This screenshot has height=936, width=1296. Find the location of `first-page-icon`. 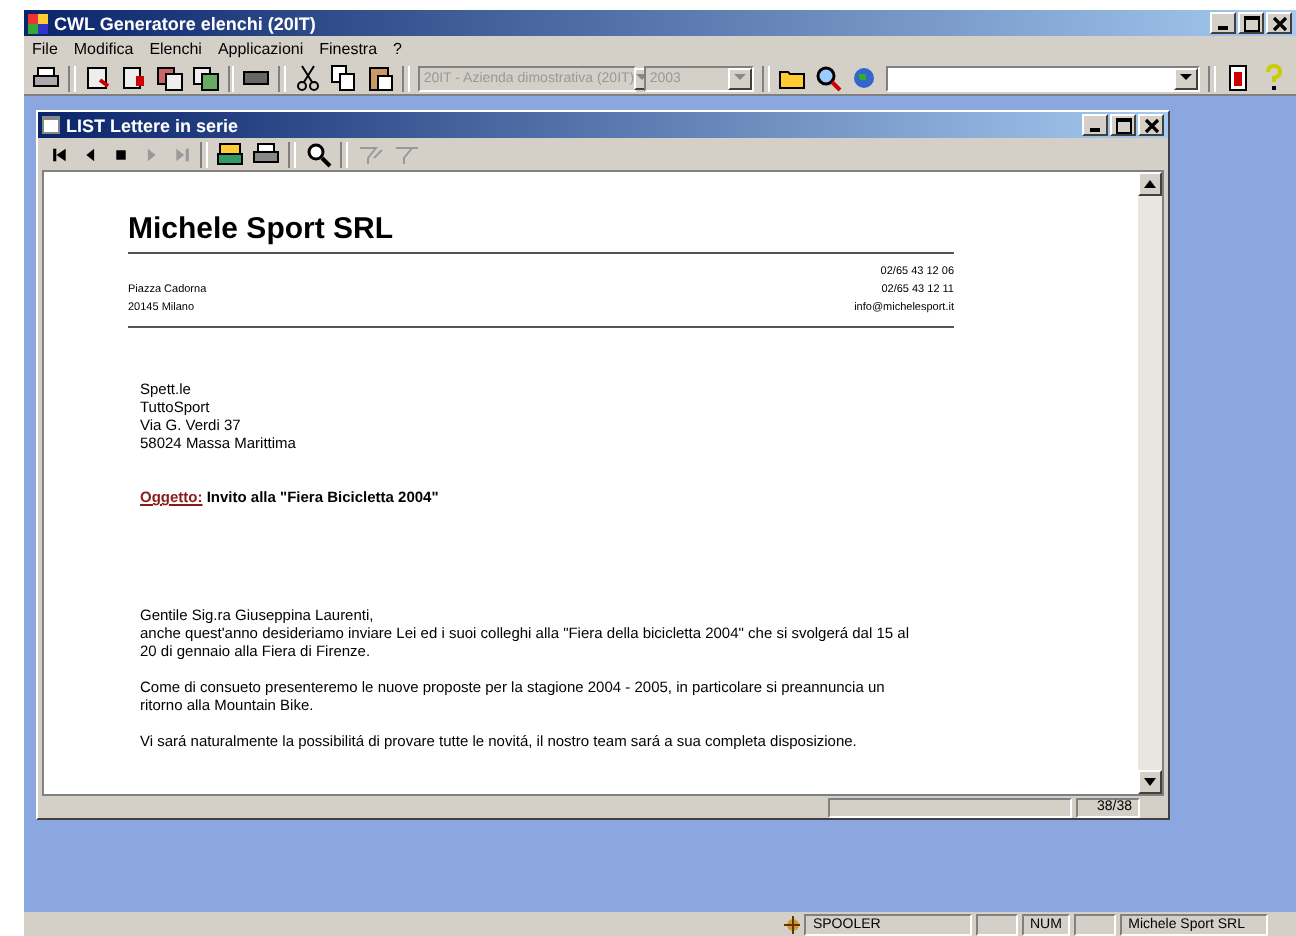

first-page-icon is located at coordinates (61, 154).